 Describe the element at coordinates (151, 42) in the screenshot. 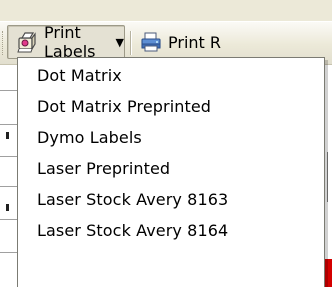

I see `printer-icon` at that location.